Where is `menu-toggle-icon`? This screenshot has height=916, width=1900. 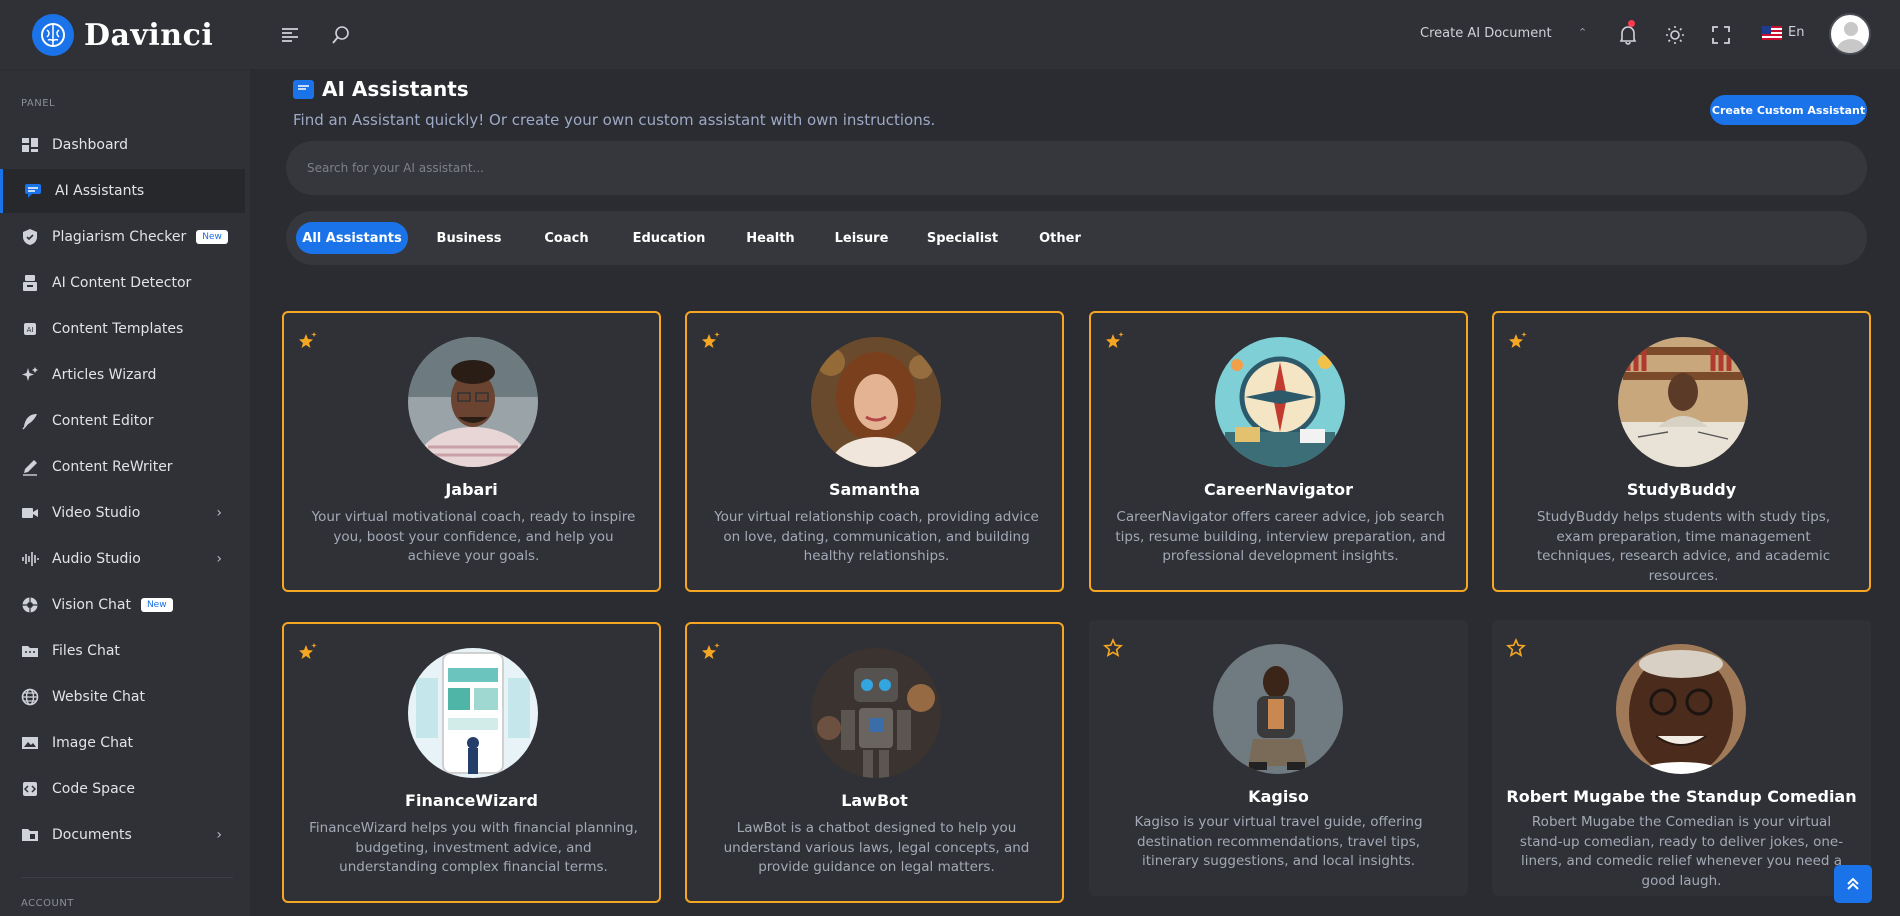
menu-toggle-icon is located at coordinates (290, 35).